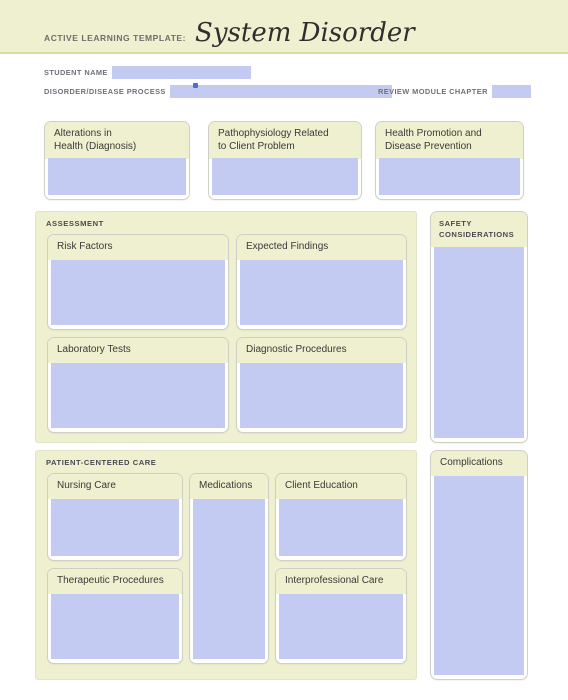  Describe the element at coordinates (321, 350) in the screenshot. I see `card-diagnostic-procedures-title: Diagnostic Procedures` at that location.